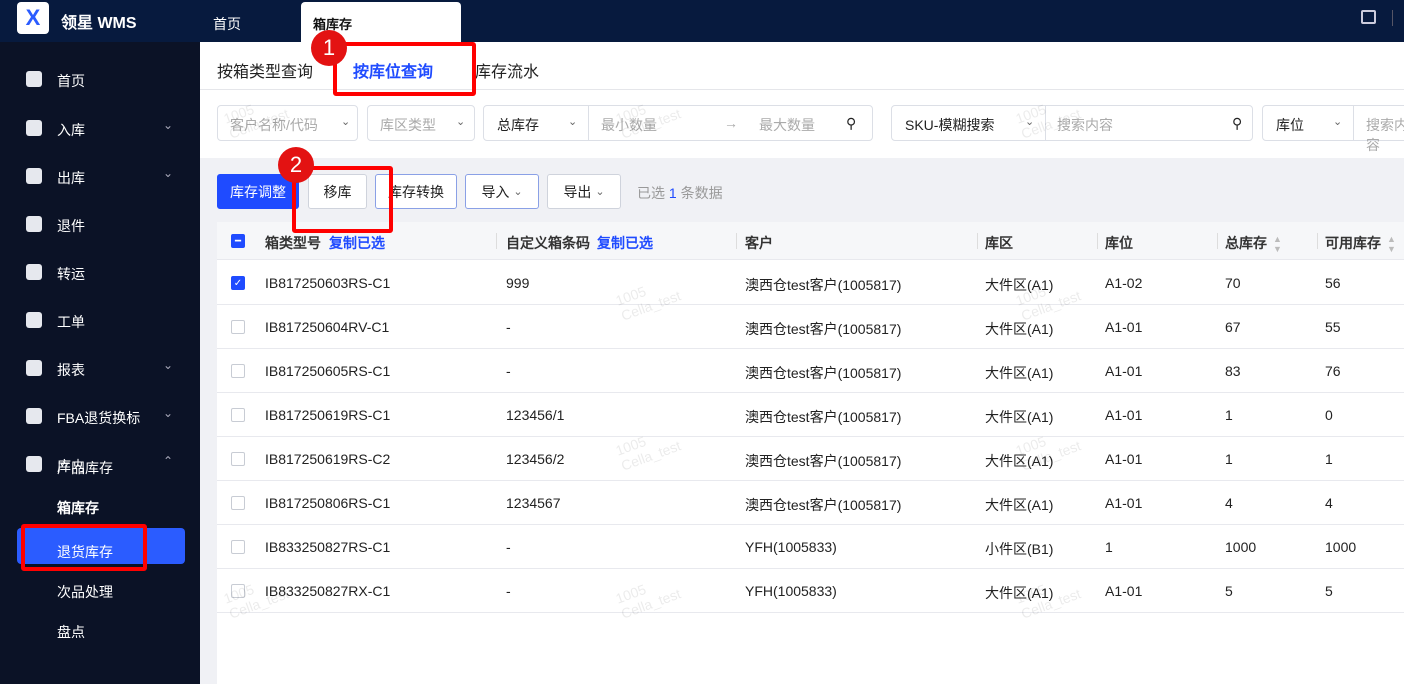  I want to click on sku-mode-select: SKU-模糊搜索, so click(949, 125).